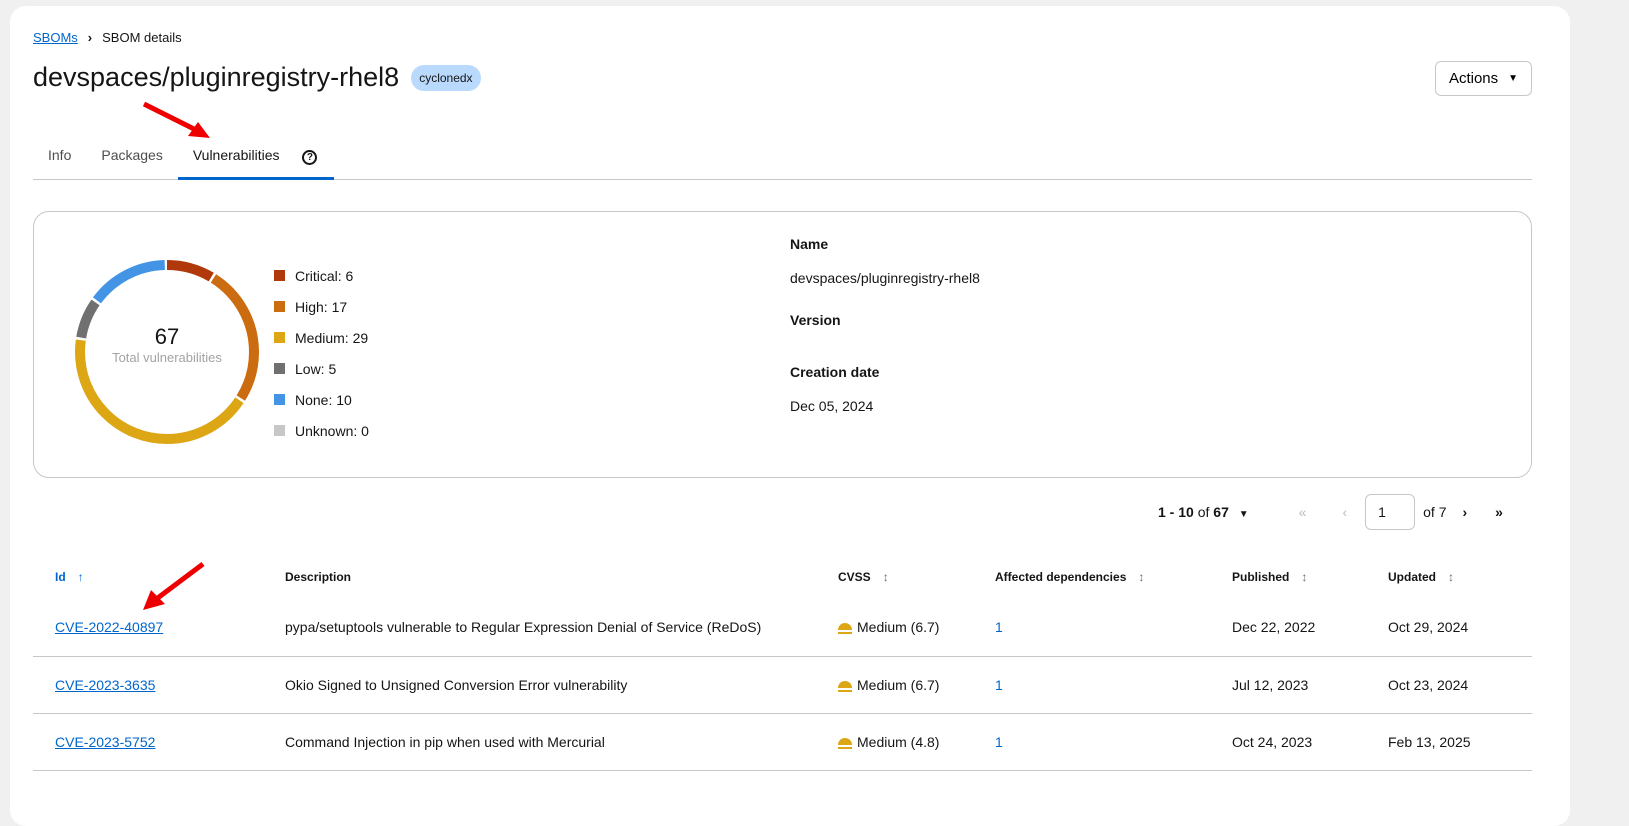 Image resolution: width=1629 pixels, height=826 pixels. I want to click on format-badge: cyclonedx, so click(446, 77).